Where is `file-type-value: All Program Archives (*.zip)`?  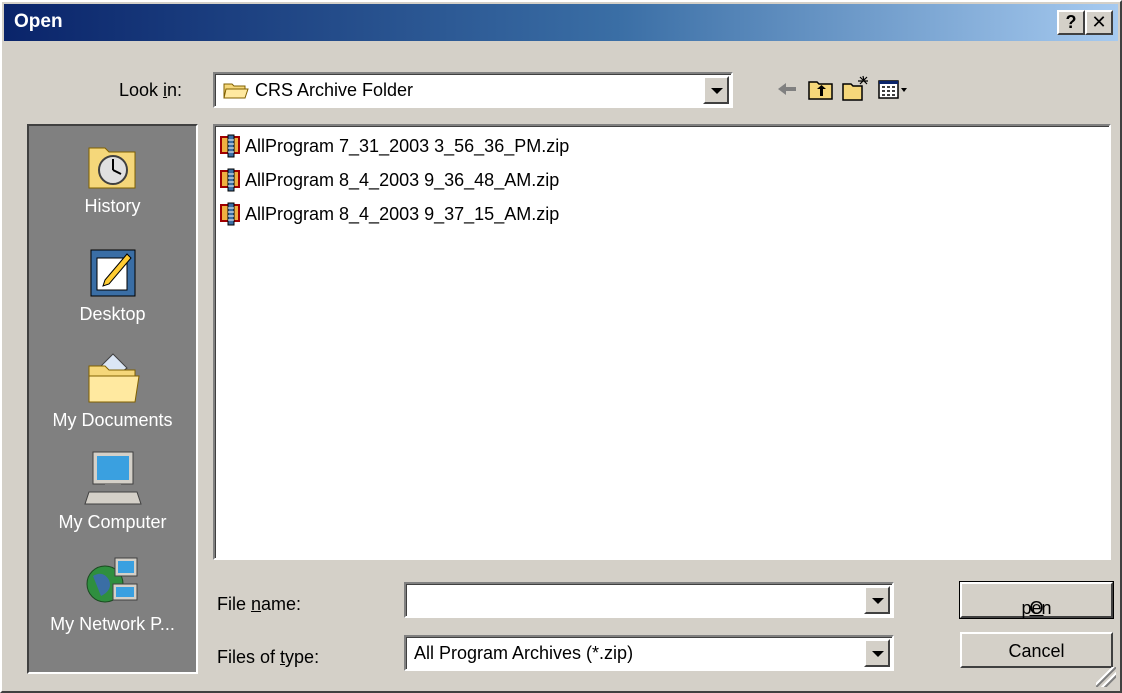
file-type-value: All Program Archives (*.zip) is located at coordinates (524, 653).